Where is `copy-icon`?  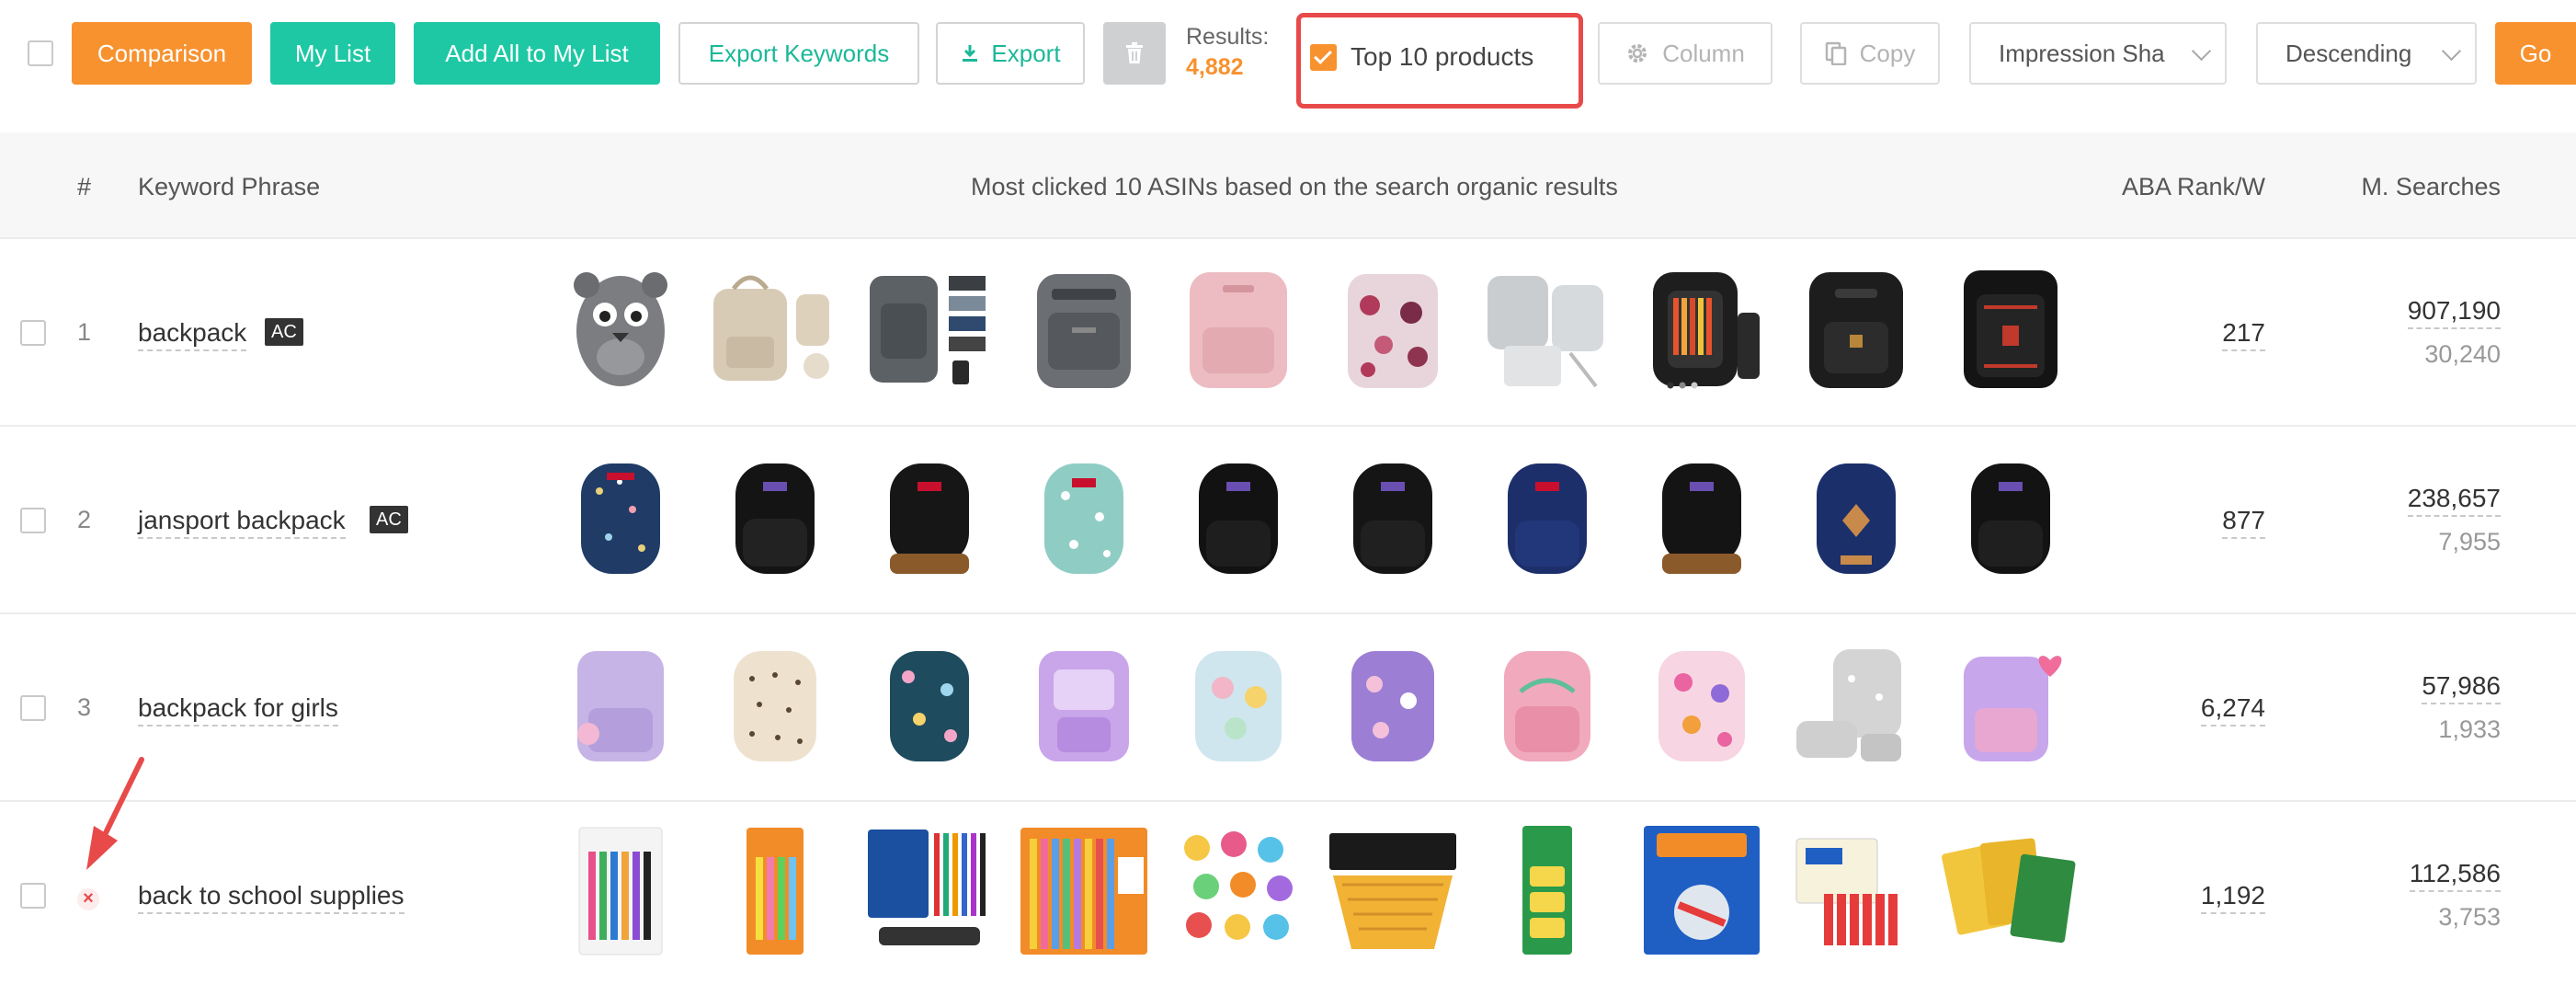
copy-icon is located at coordinates (1835, 53).